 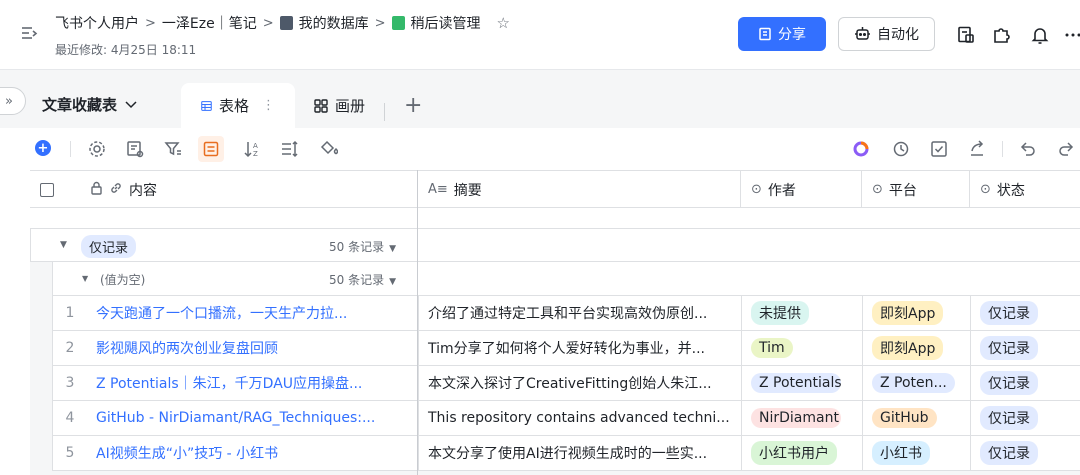 I want to click on row-number: 1, so click(x=70, y=313).